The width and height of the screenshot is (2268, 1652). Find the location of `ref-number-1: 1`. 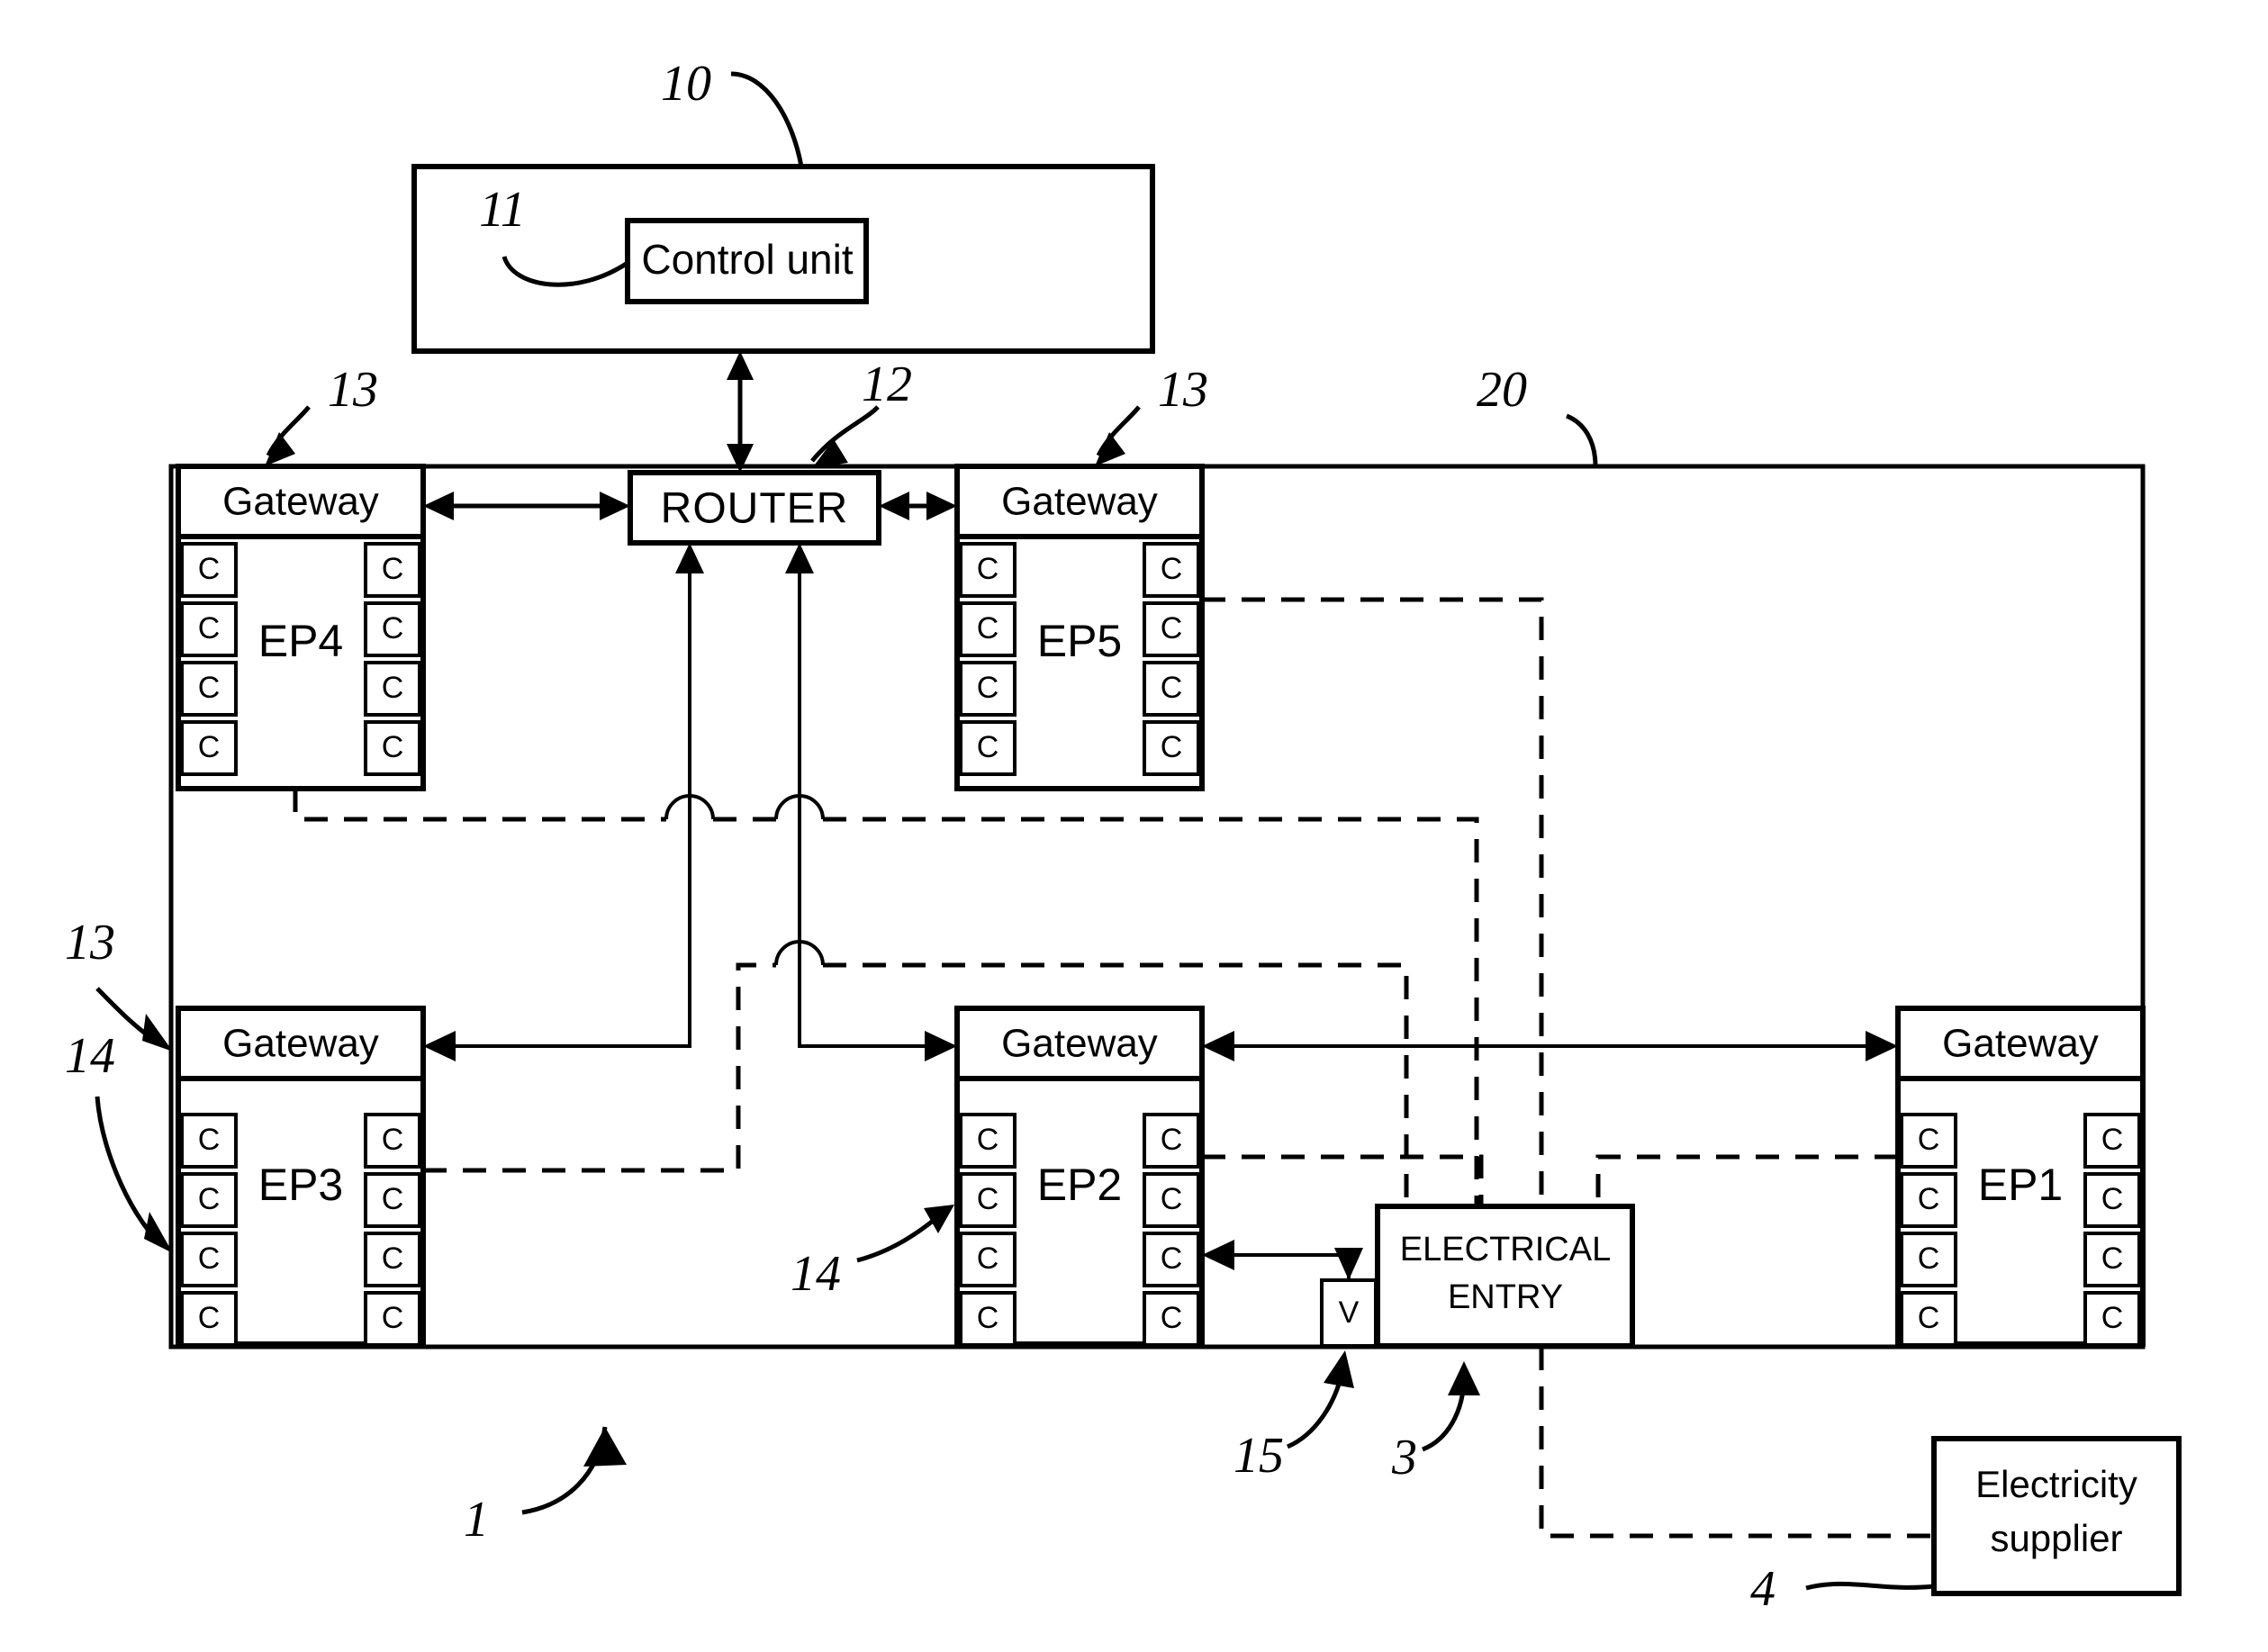

ref-number-1: 1 is located at coordinates (476, 1520).